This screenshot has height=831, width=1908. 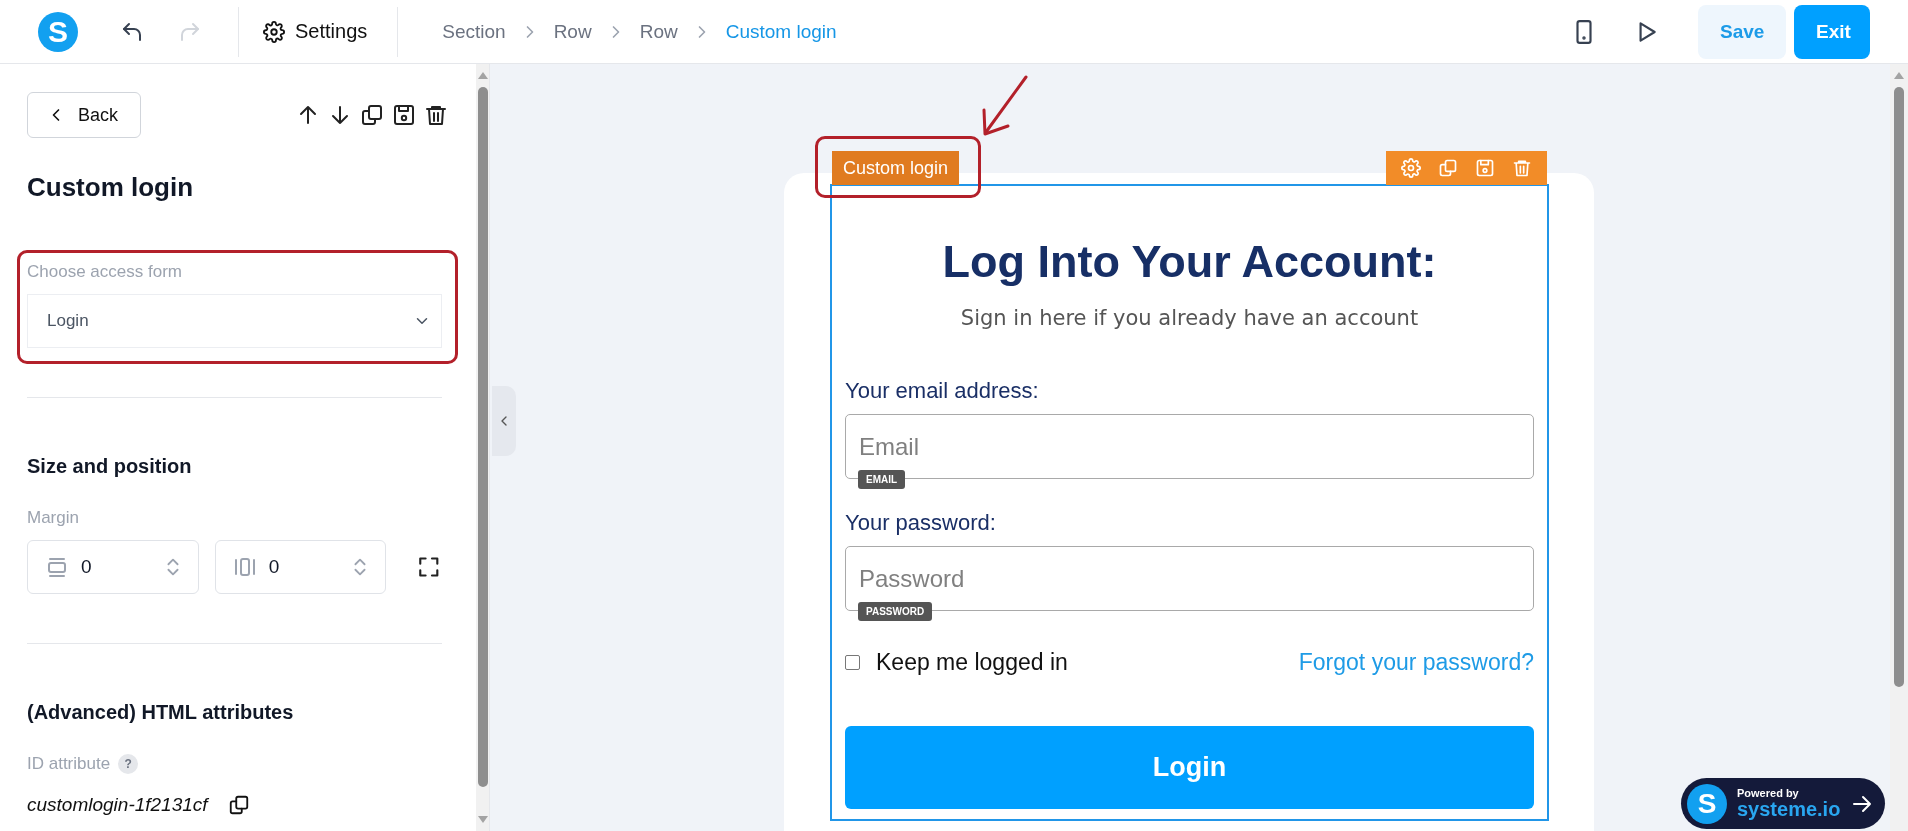 I want to click on field-label: Your password:, so click(x=921, y=523).